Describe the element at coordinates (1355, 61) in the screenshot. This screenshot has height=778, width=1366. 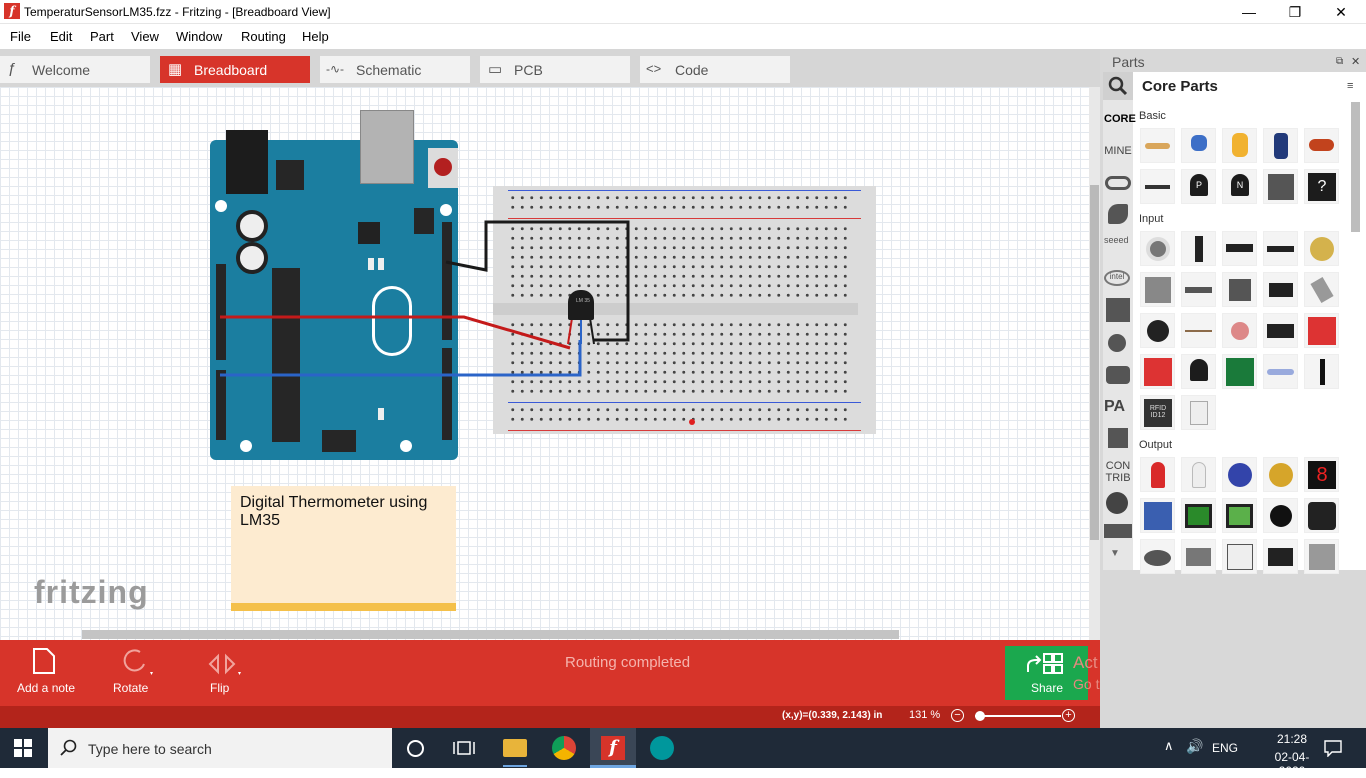
I see `panel-close-icon: ✕` at that location.